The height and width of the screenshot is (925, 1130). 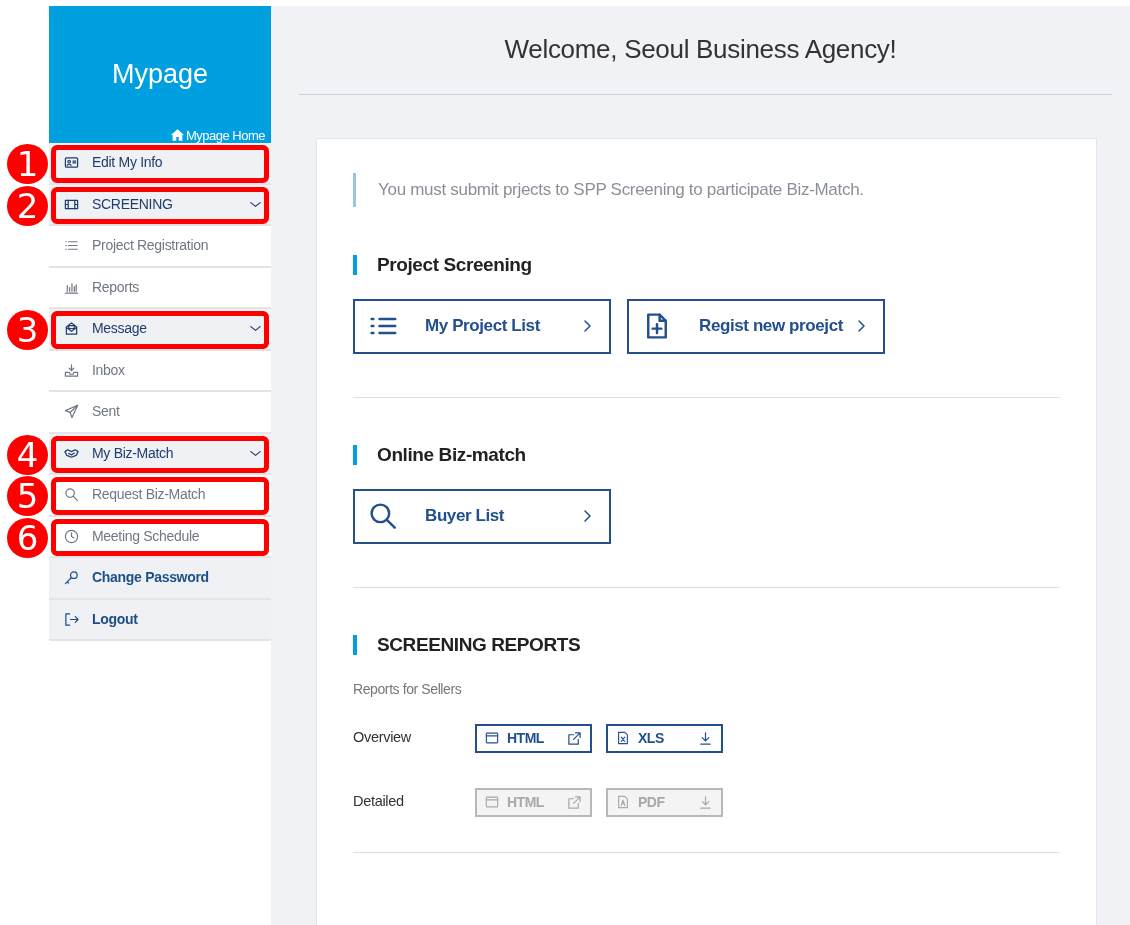 What do you see at coordinates (482, 516) in the screenshot?
I see `link-button: Buyer List` at bounding box center [482, 516].